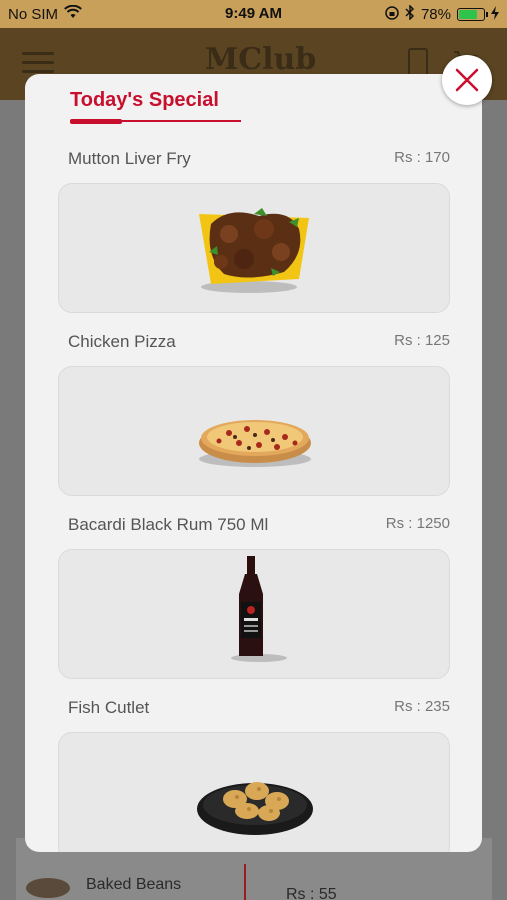  Describe the element at coordinates (255, 808) in the screenshot. I see `fish-cutlet-image` at that location.